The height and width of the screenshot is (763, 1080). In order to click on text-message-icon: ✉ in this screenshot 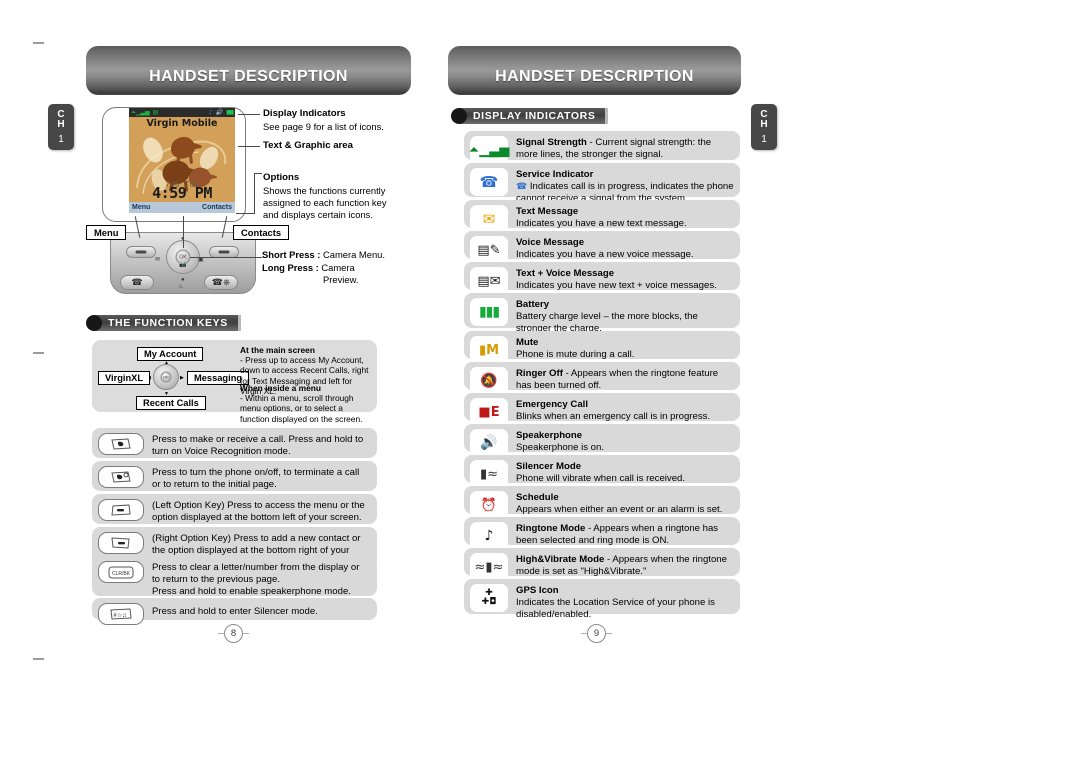, I will do `click(489, 219)`.